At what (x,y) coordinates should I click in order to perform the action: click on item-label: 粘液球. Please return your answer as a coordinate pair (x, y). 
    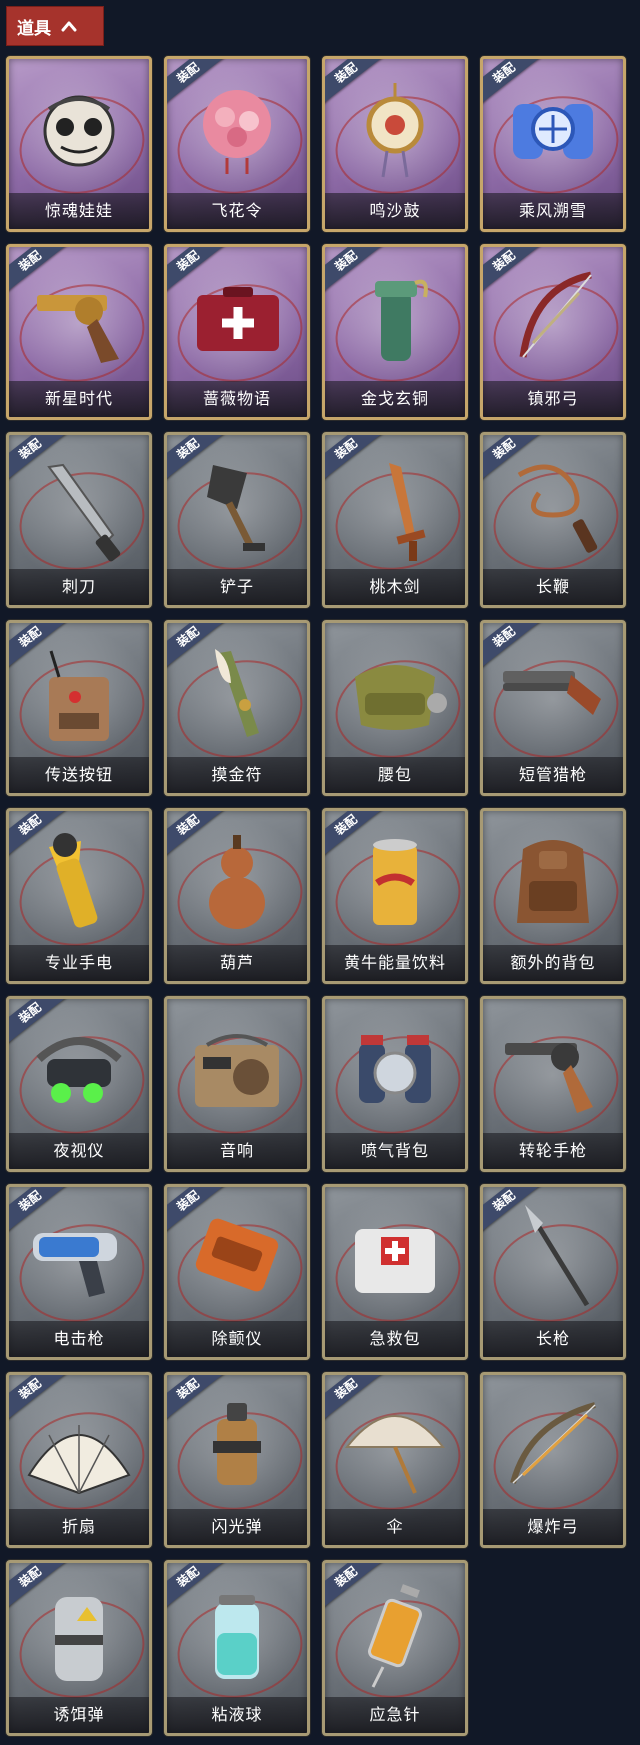
    Looking at the image, I should click on (237, 1715).